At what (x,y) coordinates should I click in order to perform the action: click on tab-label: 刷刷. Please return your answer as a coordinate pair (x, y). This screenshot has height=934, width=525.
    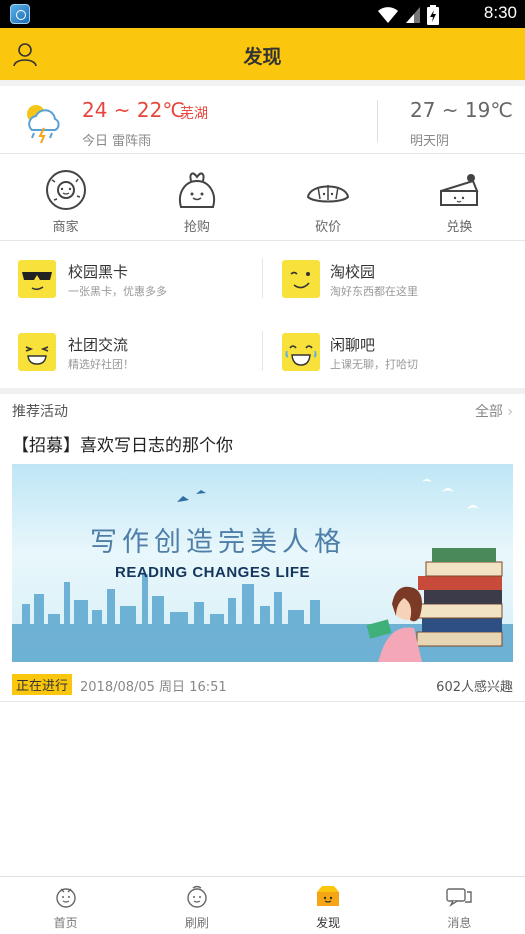
    Looking at the image, I should click on (196, 923).